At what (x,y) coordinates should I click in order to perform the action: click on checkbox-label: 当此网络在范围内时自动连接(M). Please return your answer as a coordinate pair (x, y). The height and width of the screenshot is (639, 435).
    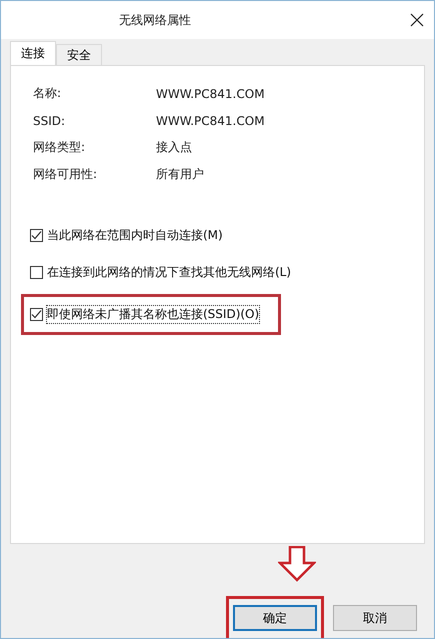
    Looking at the image, I should click on (135, 235).